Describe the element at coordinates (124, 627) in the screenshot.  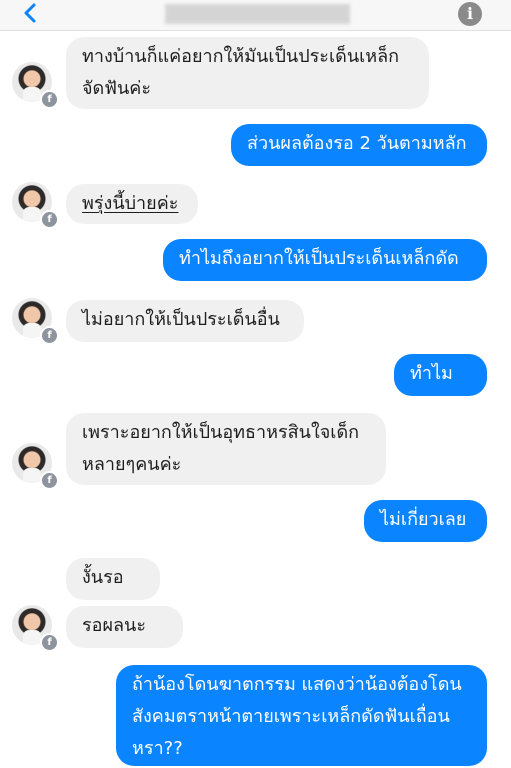
I see `incoming-message: รอผลนะค่ะ` at that location.